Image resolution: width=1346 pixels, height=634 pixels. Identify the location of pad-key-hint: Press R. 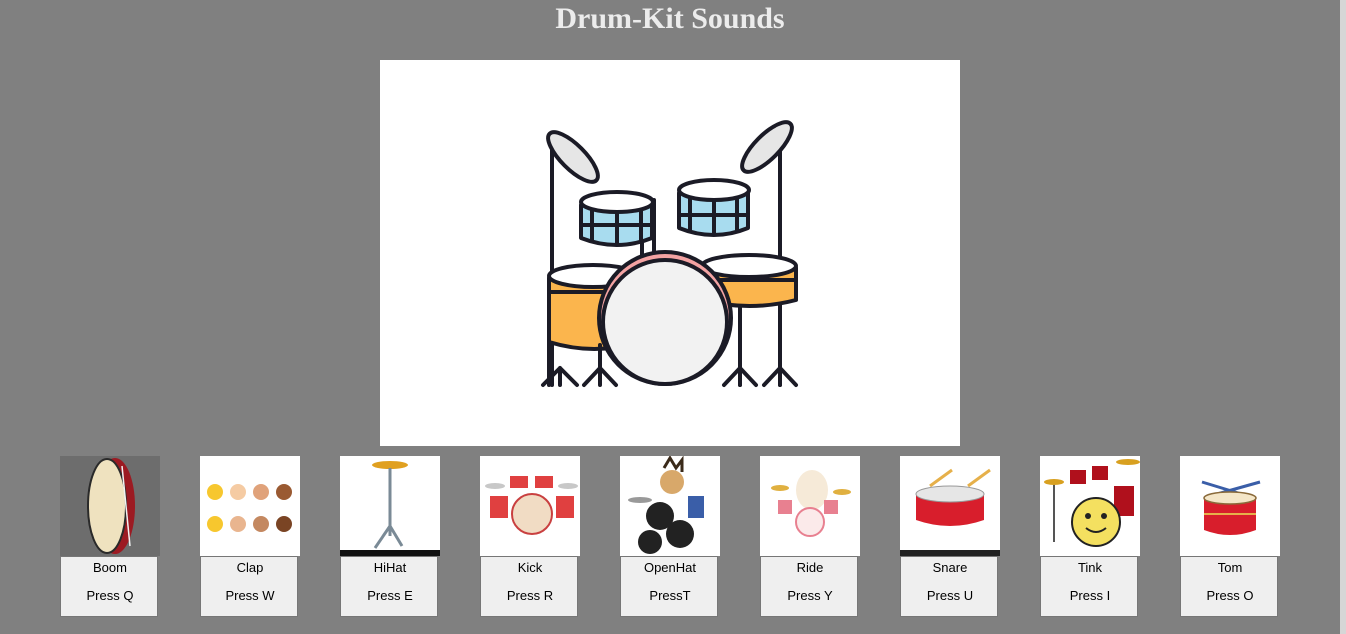
(530, 595).